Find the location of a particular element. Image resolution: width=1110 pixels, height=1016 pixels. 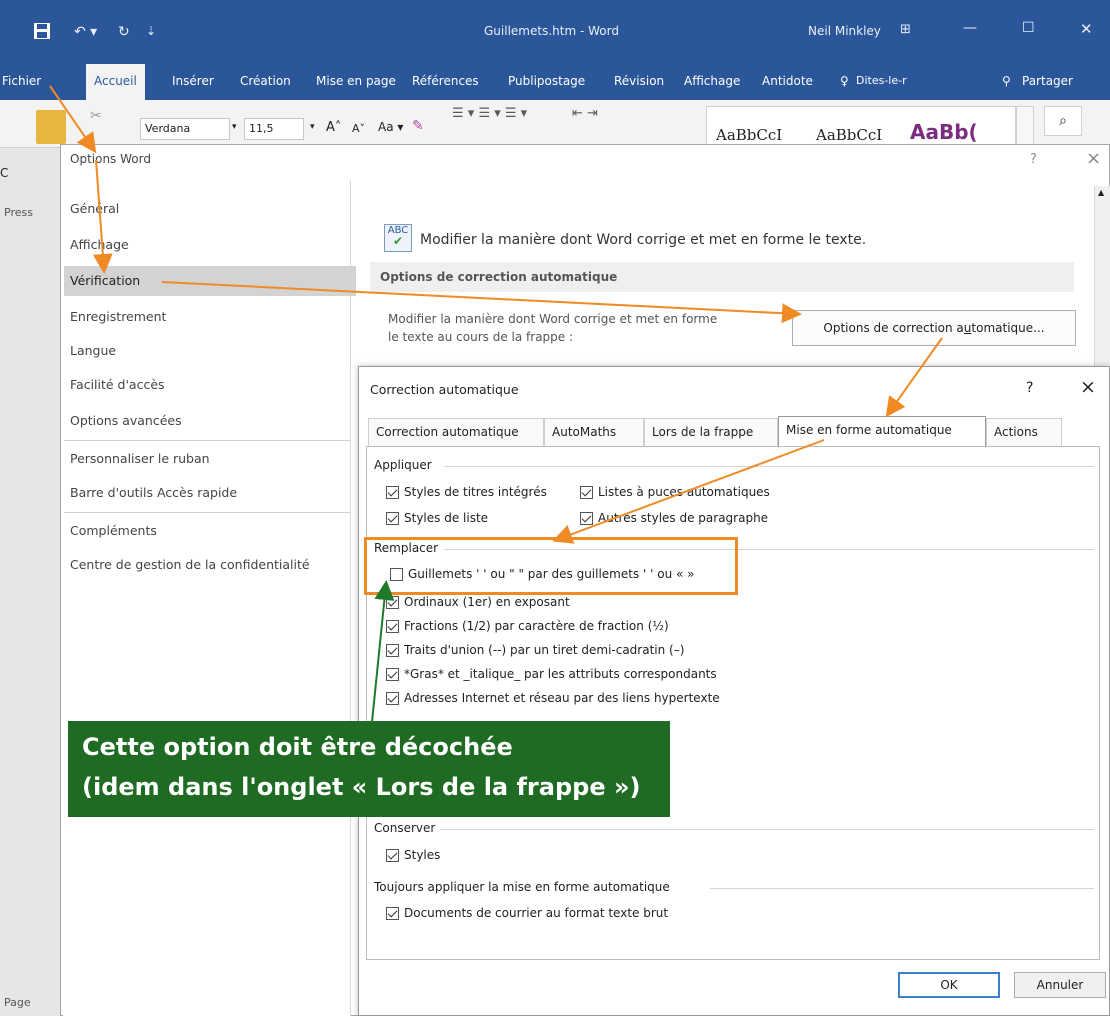

arrow-options-to-verification is located at coordinates (102, 216).